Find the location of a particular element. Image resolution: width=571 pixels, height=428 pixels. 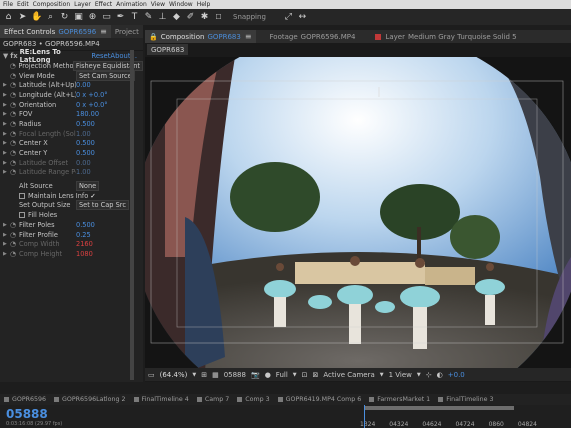

lock-icon: 🔒 is located at coordinates (153, 37).